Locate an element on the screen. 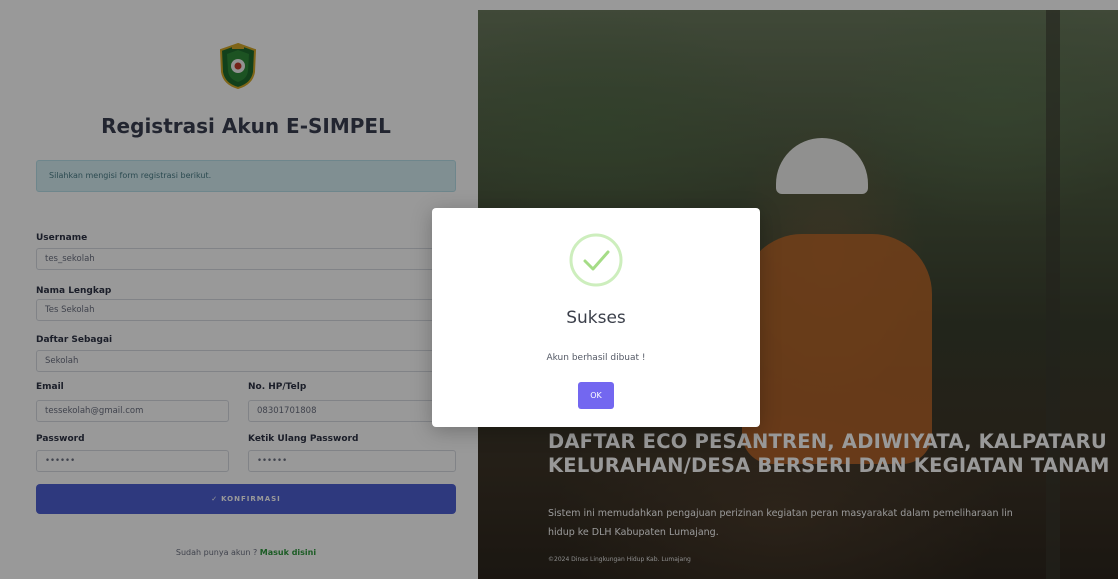 This screenshot has height=579, width=1118. dialog-title: Sukses is located at coordinates (596, 318).